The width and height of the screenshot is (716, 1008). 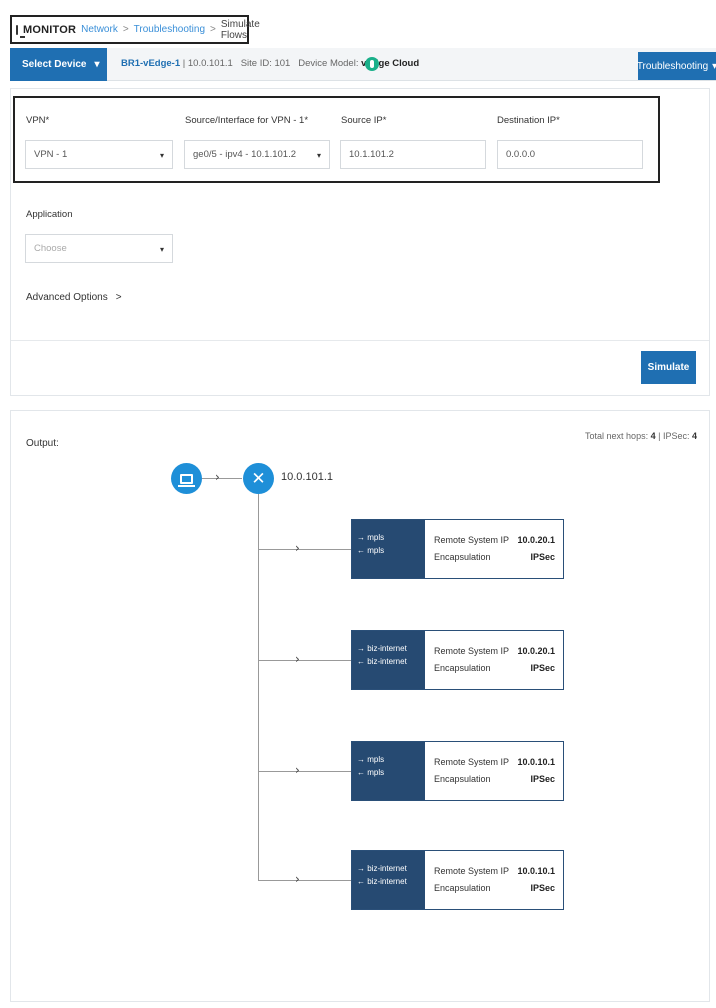 What do you see at coordinates (51, 154) in the screenshot?
I see `vpn-value: VPN - 1` at bounding box center [51, 154].